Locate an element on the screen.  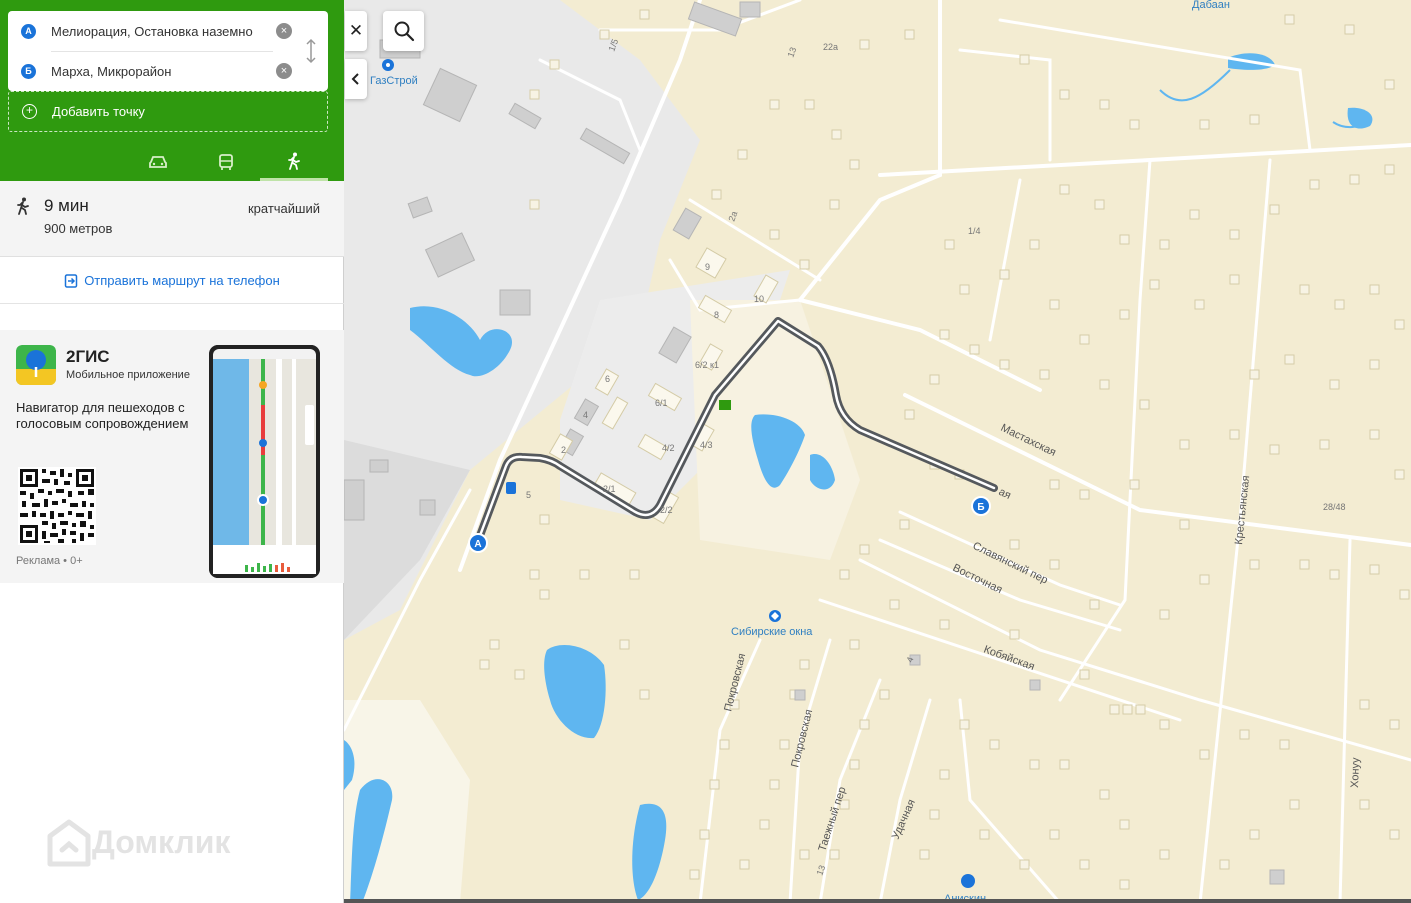
domklik-logo-icon is located at coordinates (69, 843).